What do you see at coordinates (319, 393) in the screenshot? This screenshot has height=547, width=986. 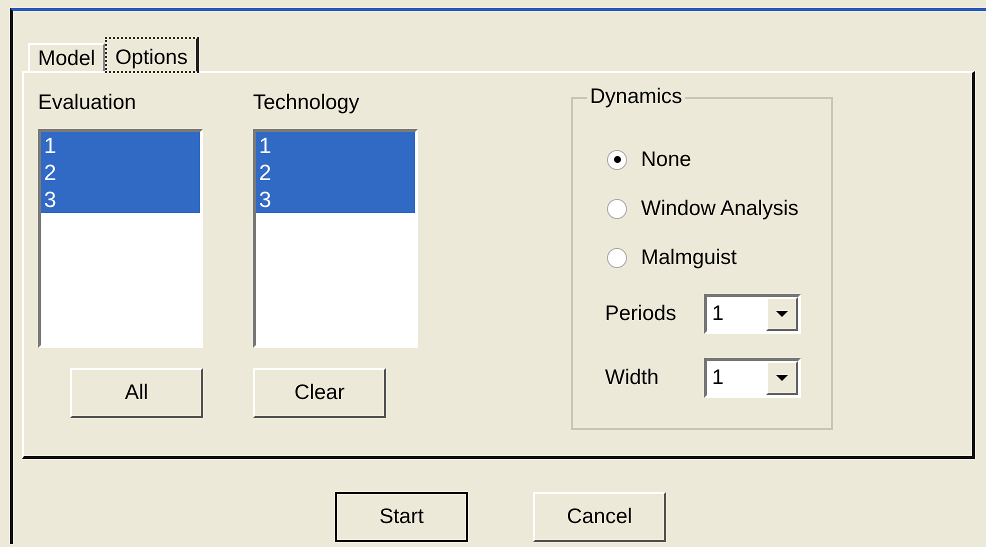 I see `list-button: Clear` at bounding box center [319, 393].